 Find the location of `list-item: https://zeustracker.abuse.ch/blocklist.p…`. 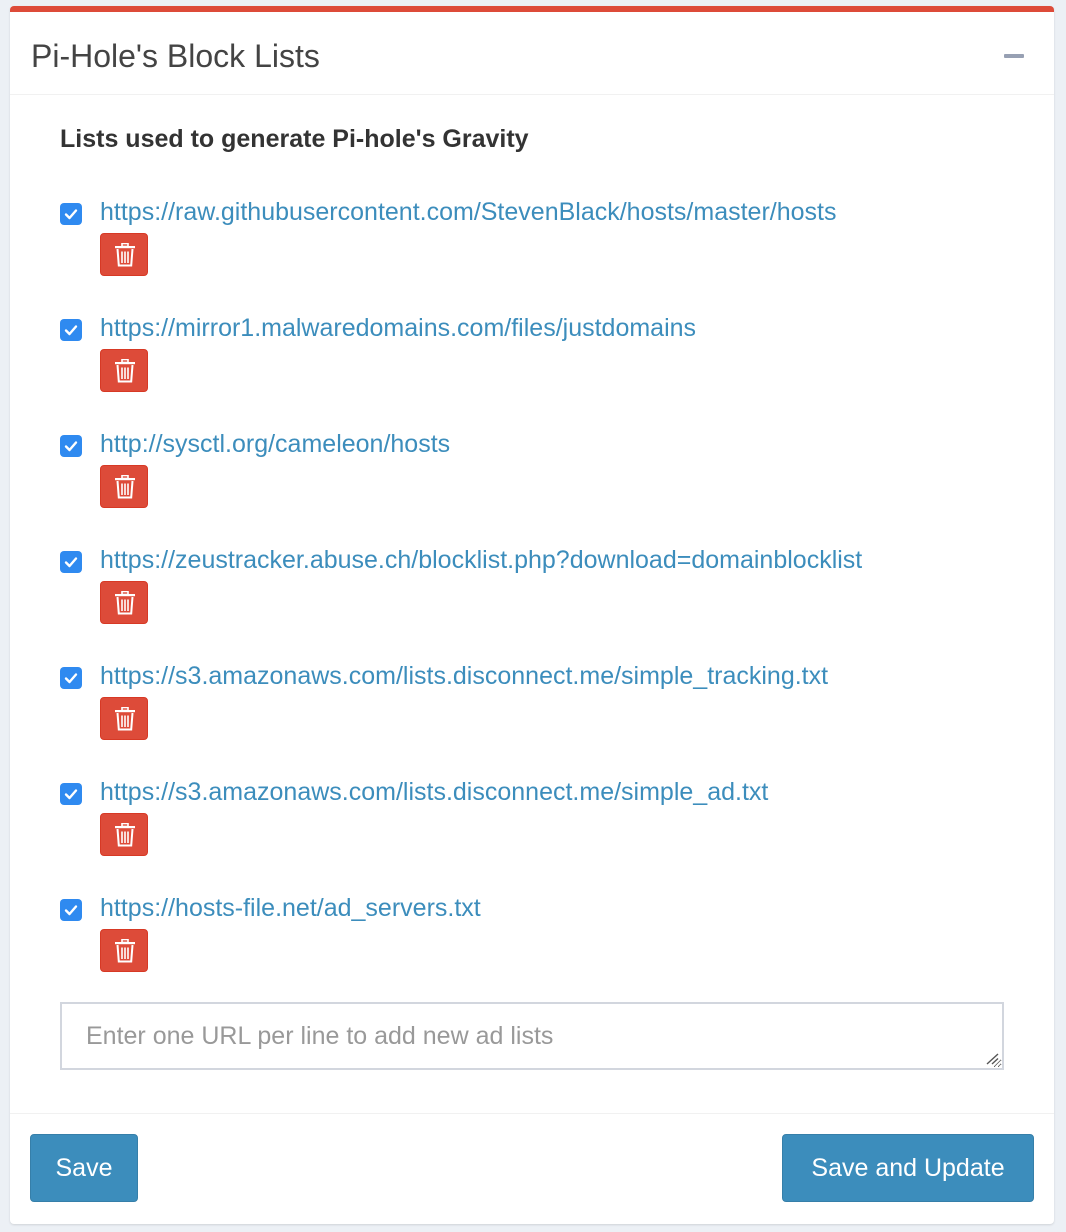

list-item: https://zeustracker.abuse.ch/blocklist.p… is located at coordinates (540, 593).